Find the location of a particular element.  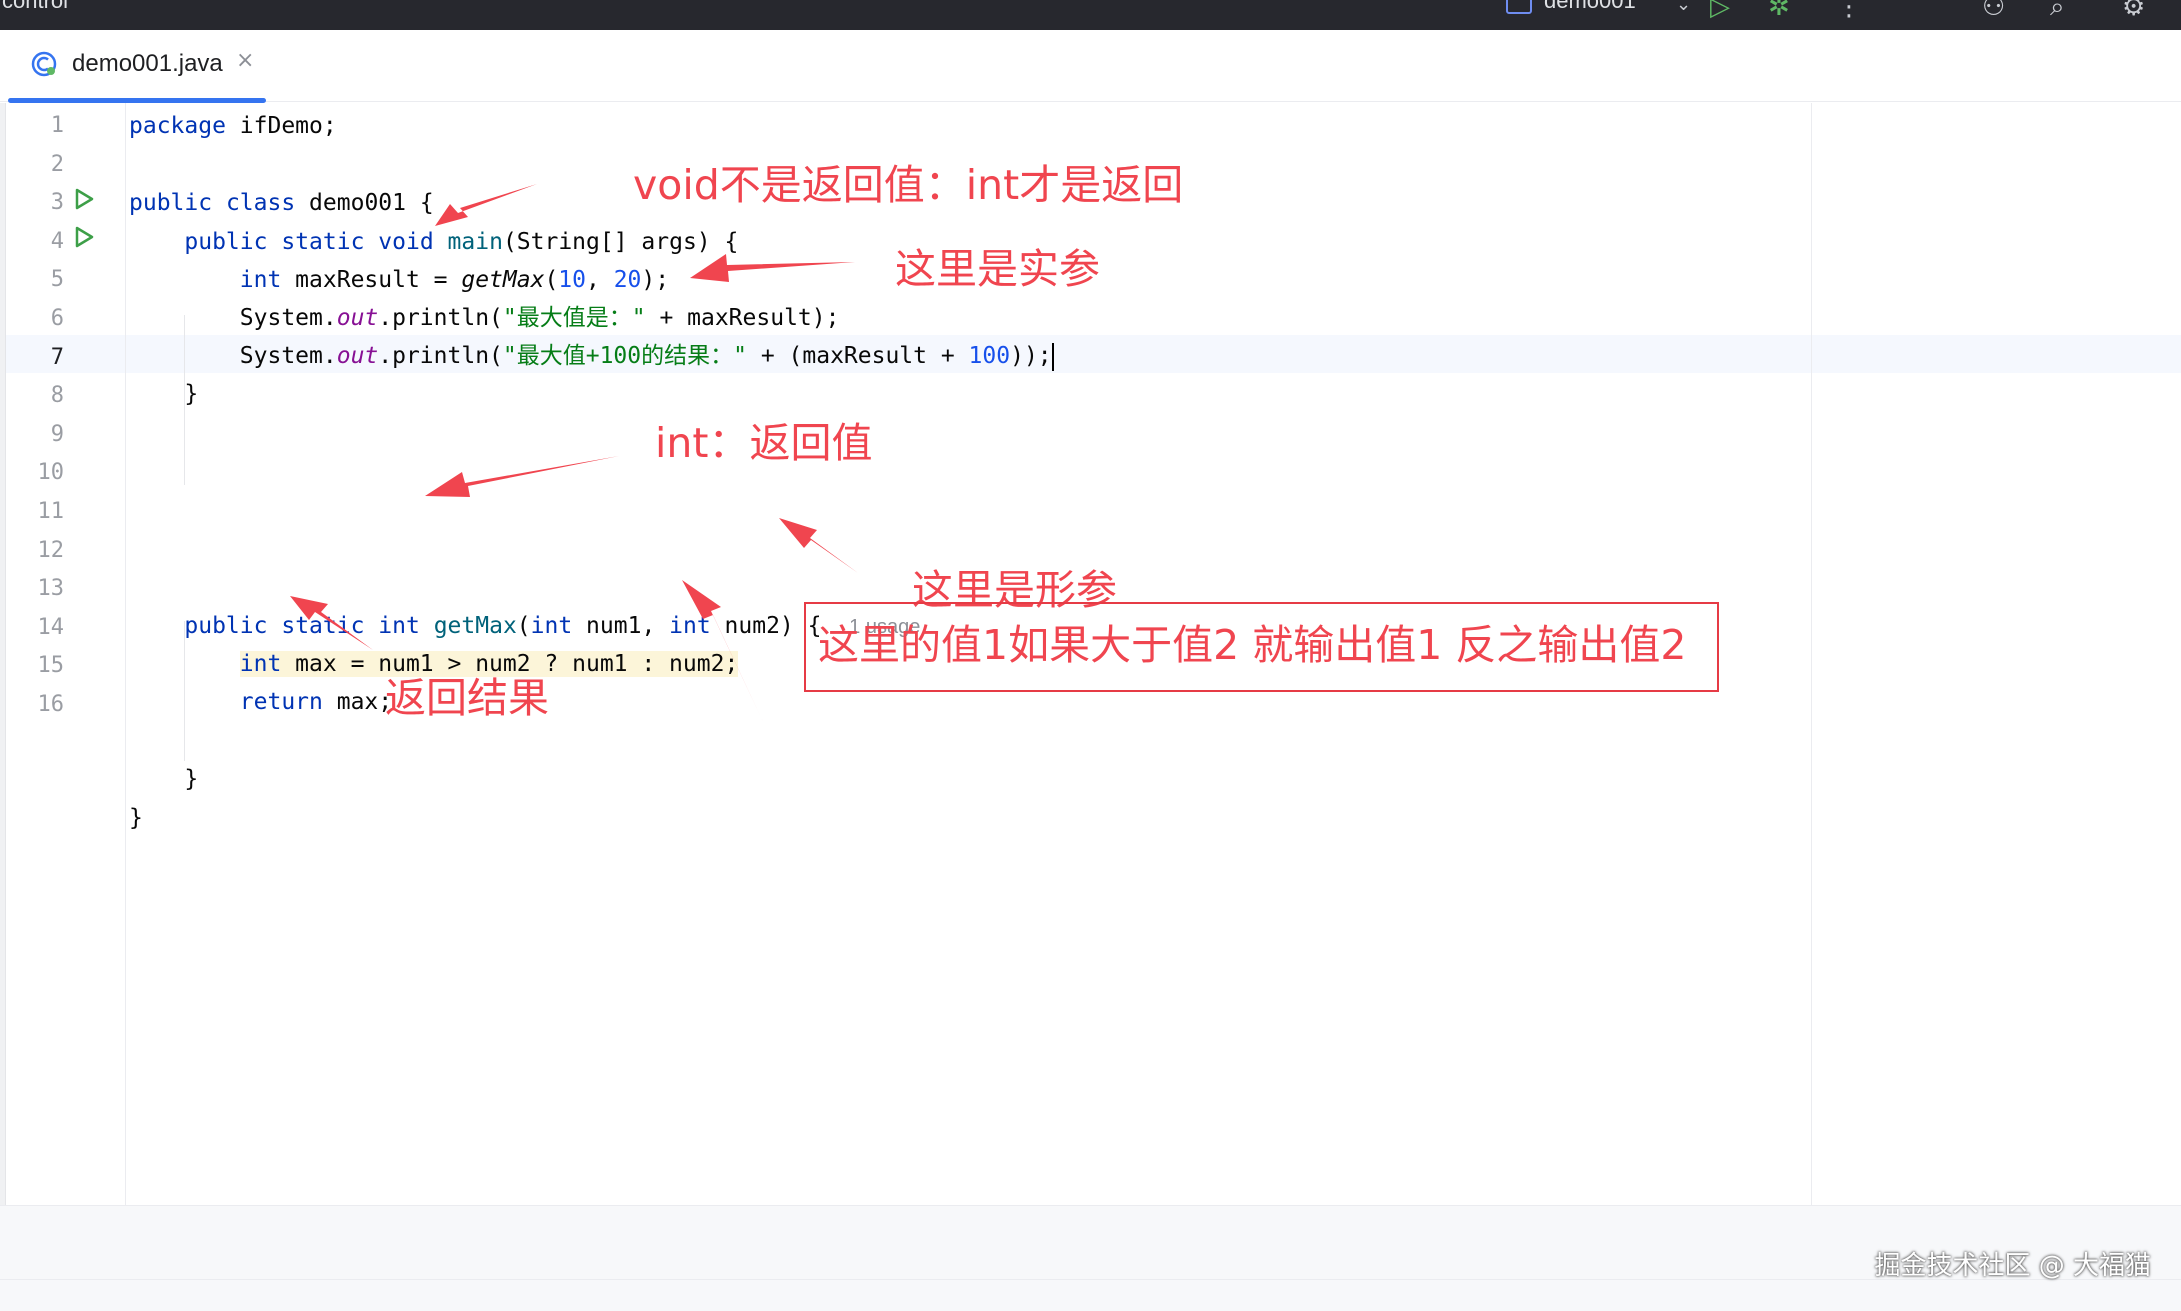

line-number: 6 is located at coordinates (57, 318).